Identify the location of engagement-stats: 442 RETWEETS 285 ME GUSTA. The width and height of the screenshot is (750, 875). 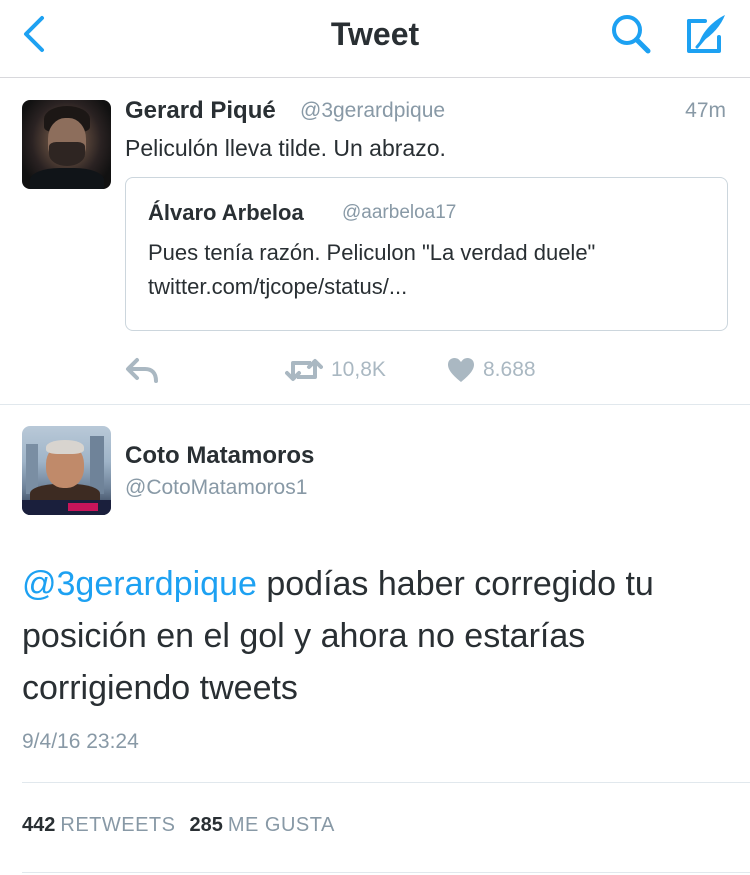
(185, 825).